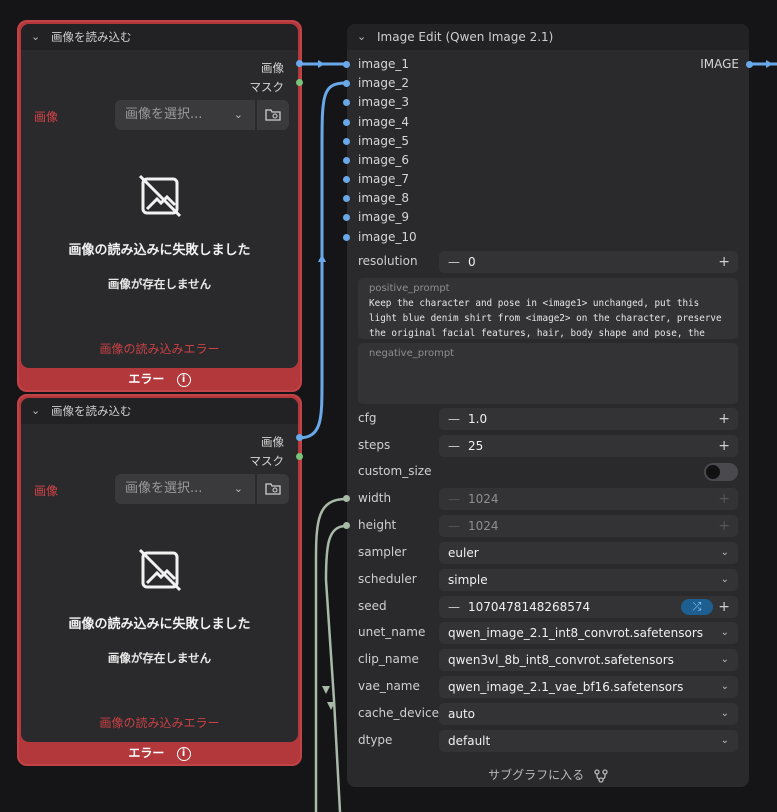  What do you see at coordinates (588, 607) in the screenshot?
I see `seed-input: — 1070478148268574 ⤮ +` at bounding box center [588, 607].